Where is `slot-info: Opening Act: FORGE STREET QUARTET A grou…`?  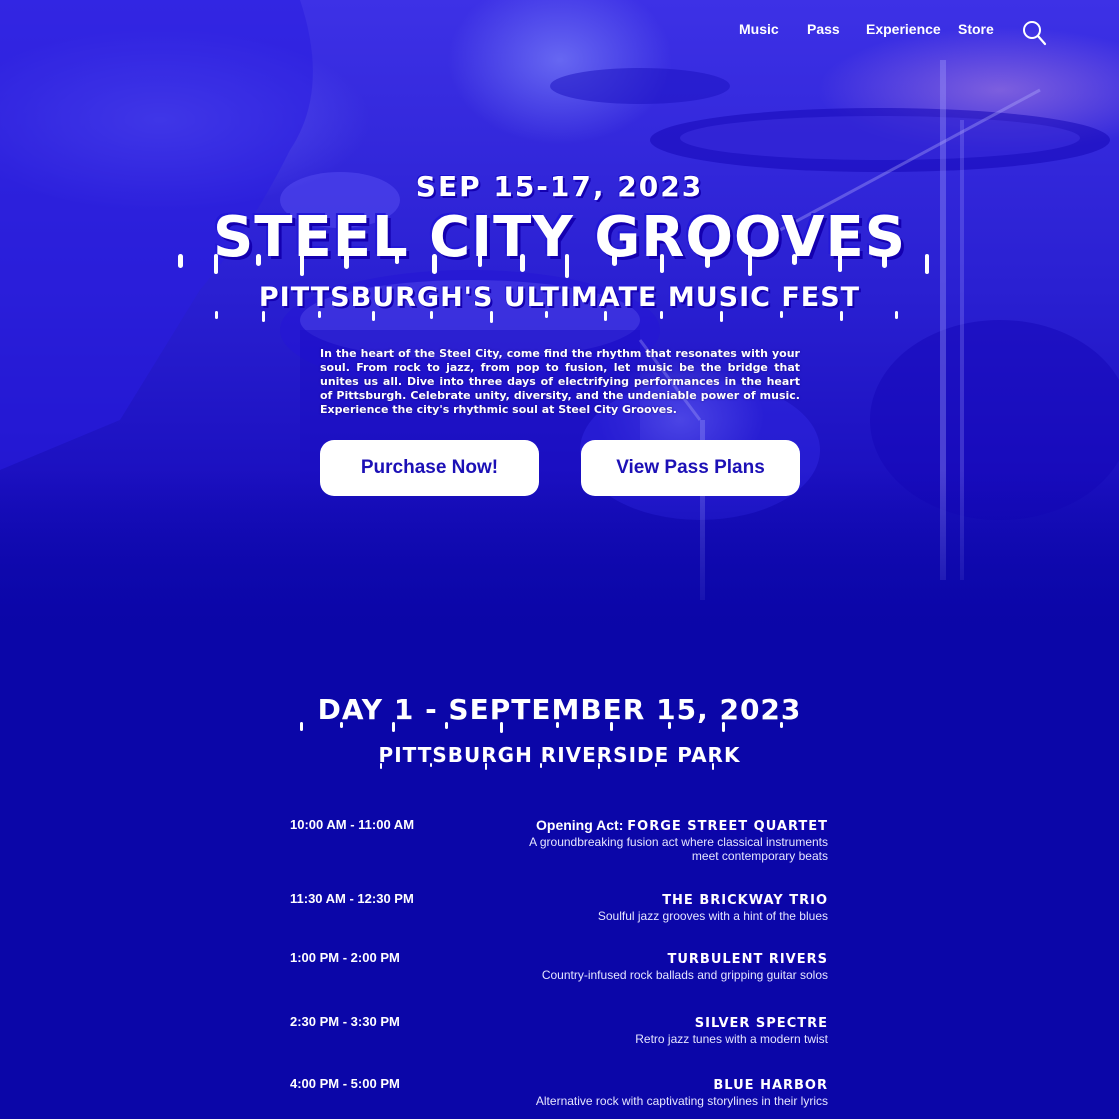
slot-info: Opening Act: FORGE STREET QUARTET A grou… is located at coordinates (668, 840).